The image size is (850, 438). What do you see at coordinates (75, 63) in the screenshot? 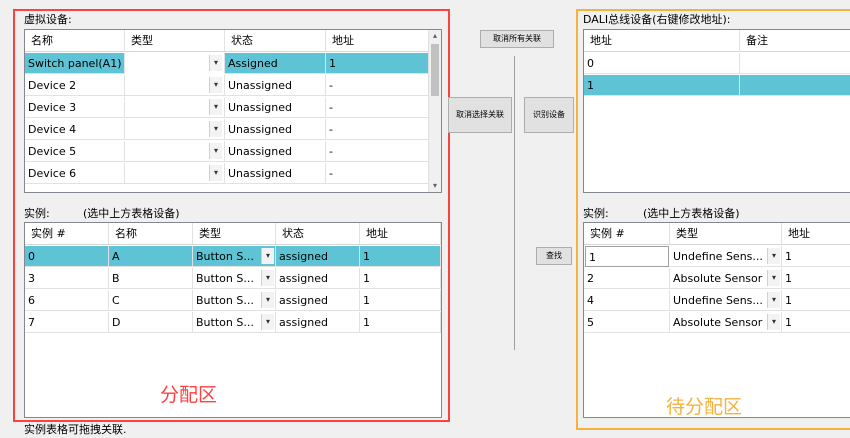
I see `cell-name: Switch panel(A1)` at bounding box center [75, 63].